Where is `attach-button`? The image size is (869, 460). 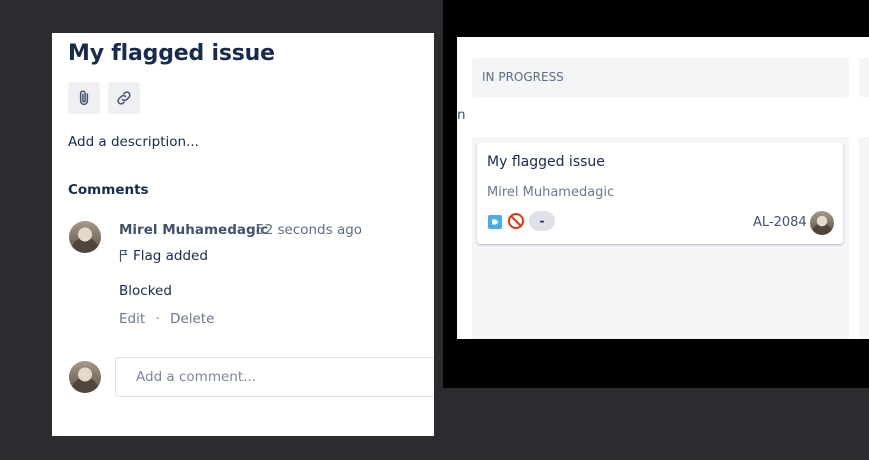 attach-button is located at coordinates (84, 98).